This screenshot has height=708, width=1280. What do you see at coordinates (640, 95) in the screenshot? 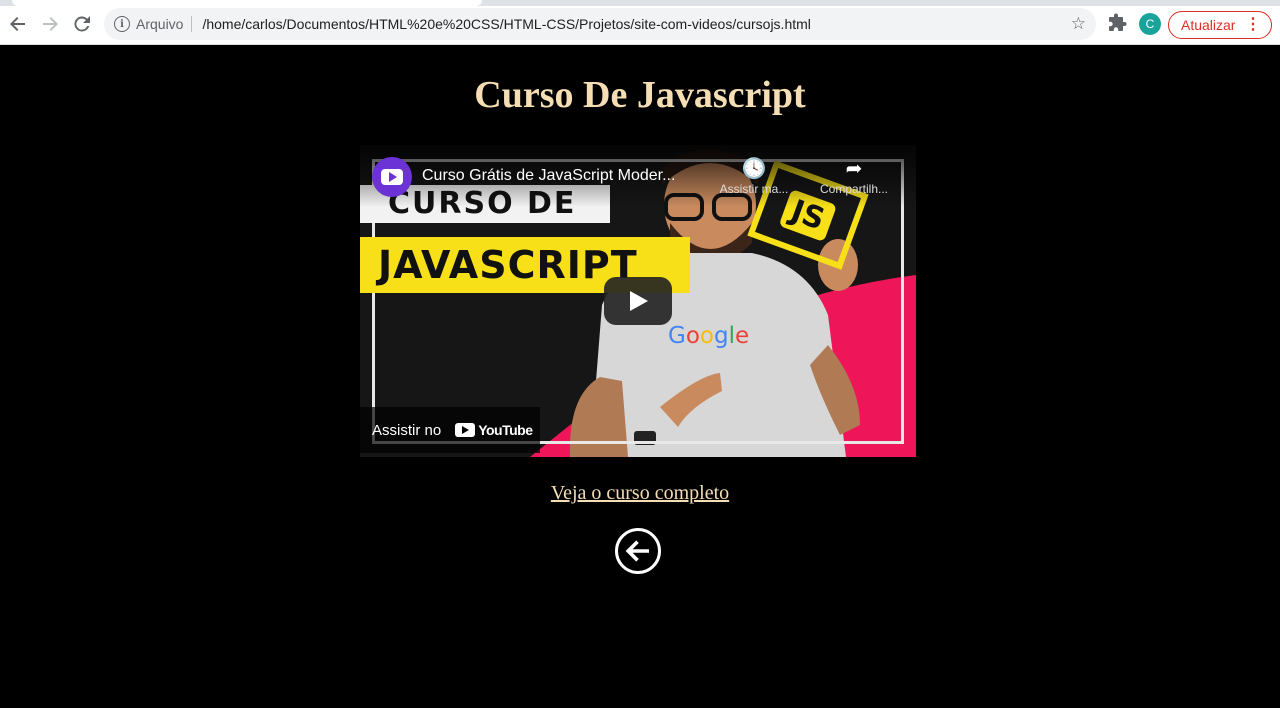
I see `page-title: Curso De Javascript` at bounding box center [640, 95].